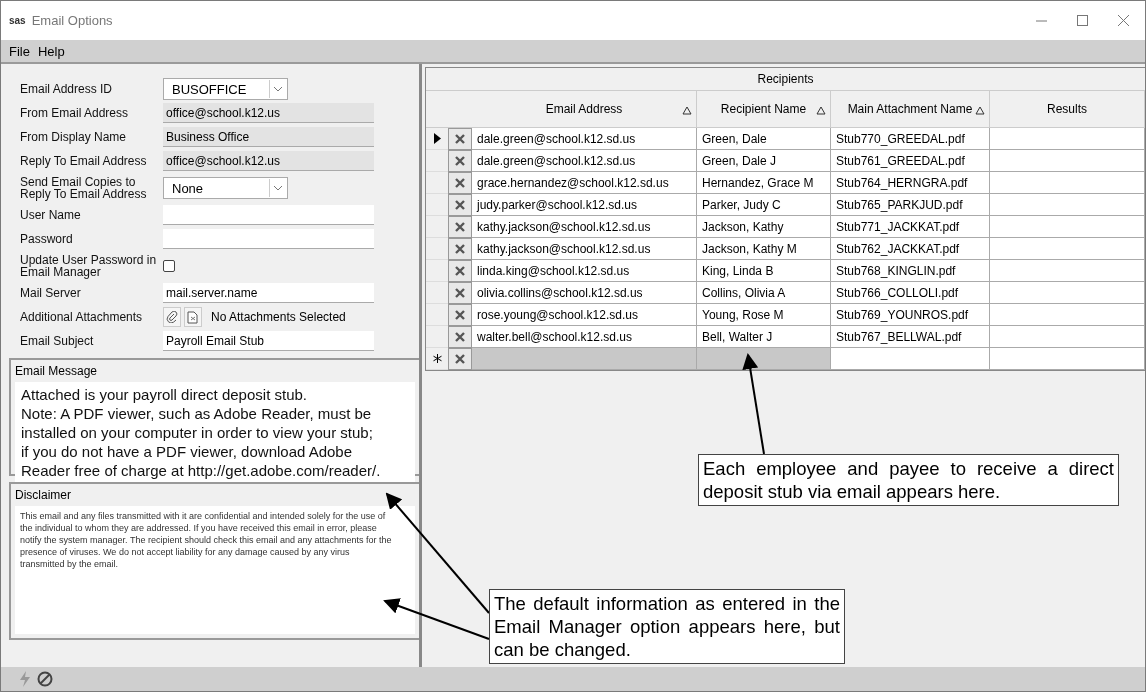 This screenshot has width=1146, height=692. Describe the element at coordinates (764, 337) in the screenshot. I see `table-cell: Bell, Walter J` at that location.